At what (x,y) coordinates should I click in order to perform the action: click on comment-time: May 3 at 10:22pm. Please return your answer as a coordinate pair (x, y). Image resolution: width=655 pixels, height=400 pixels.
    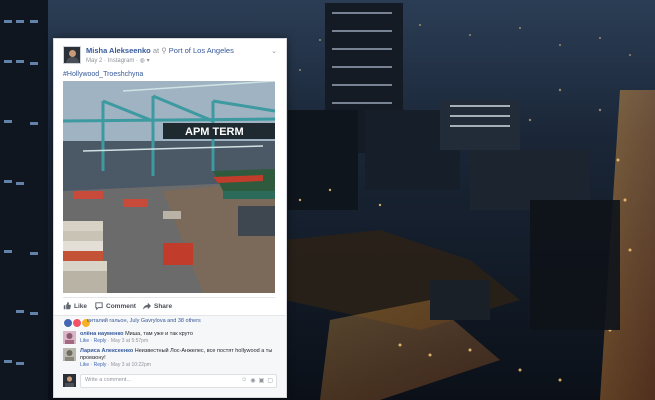
    Looking at the image, I should click on (131, 365).